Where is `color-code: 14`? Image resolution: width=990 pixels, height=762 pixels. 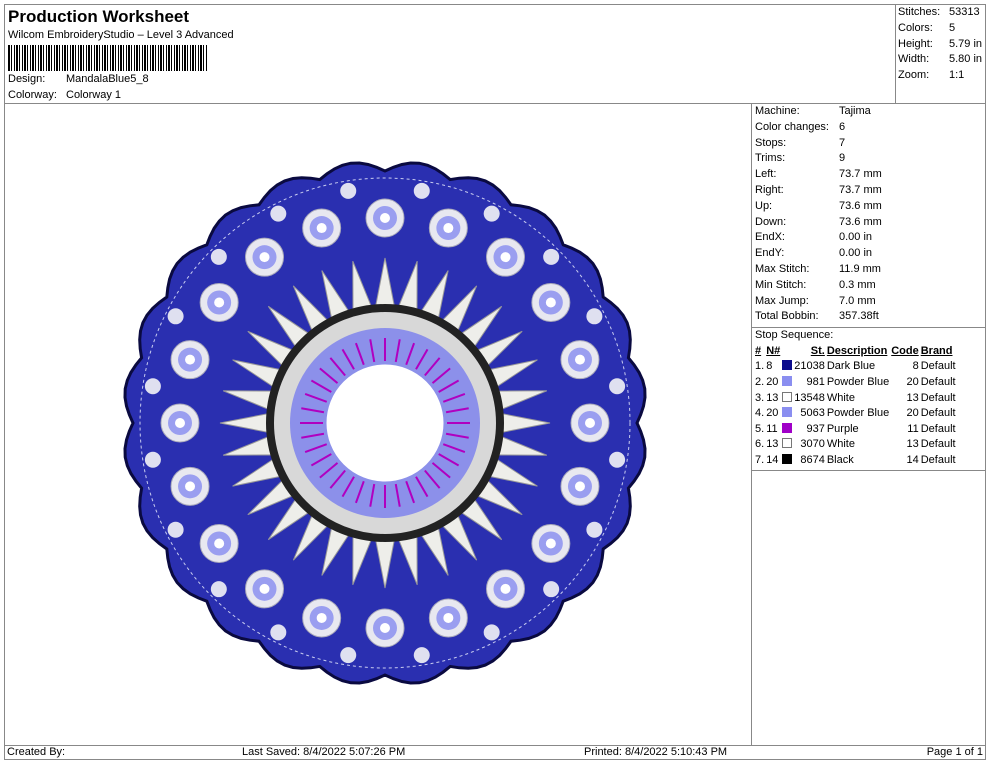 color-code: 14 is located at coordinates (912, 459).